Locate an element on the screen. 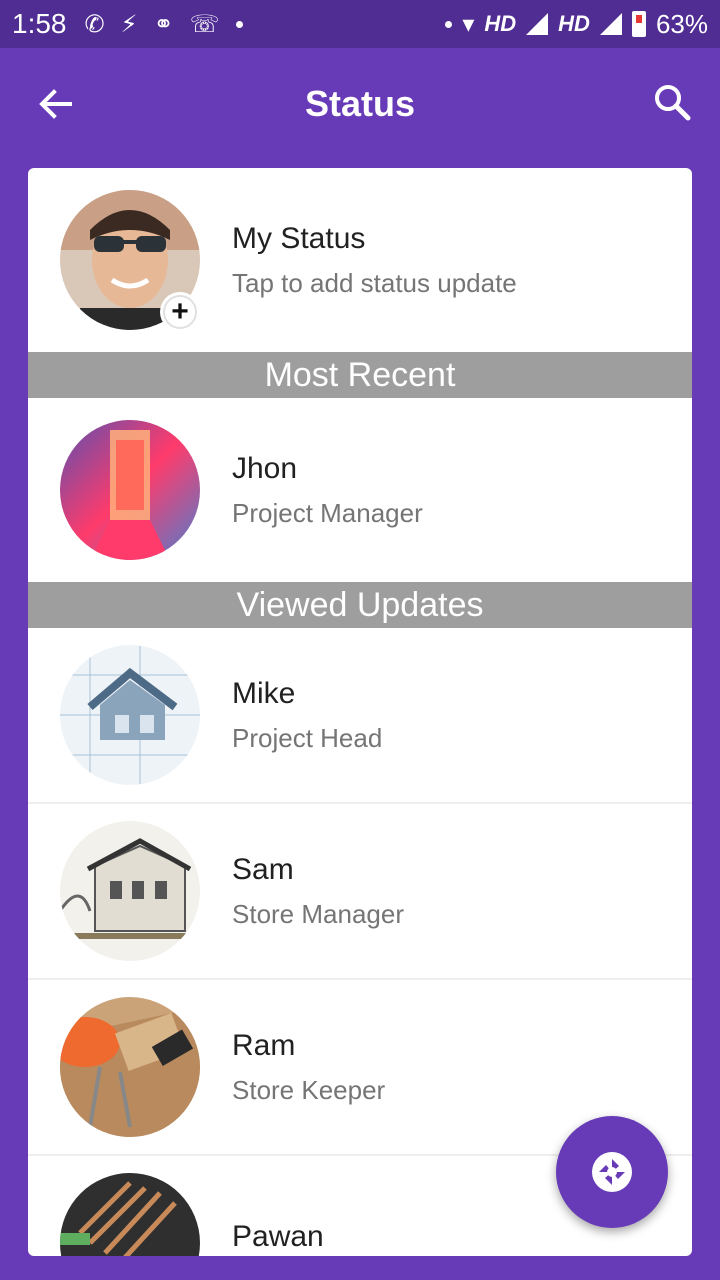  contact-subtitle: Store Keeper is located at coordinates (309, 1089).